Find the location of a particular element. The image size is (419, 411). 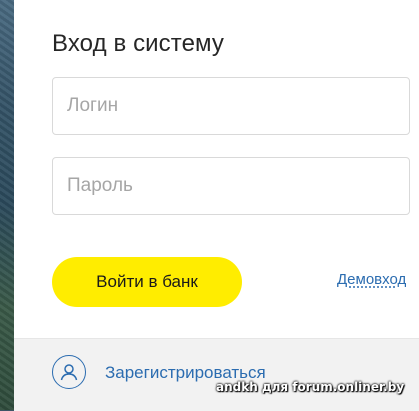

login-input is located at coordinates (231, 106).